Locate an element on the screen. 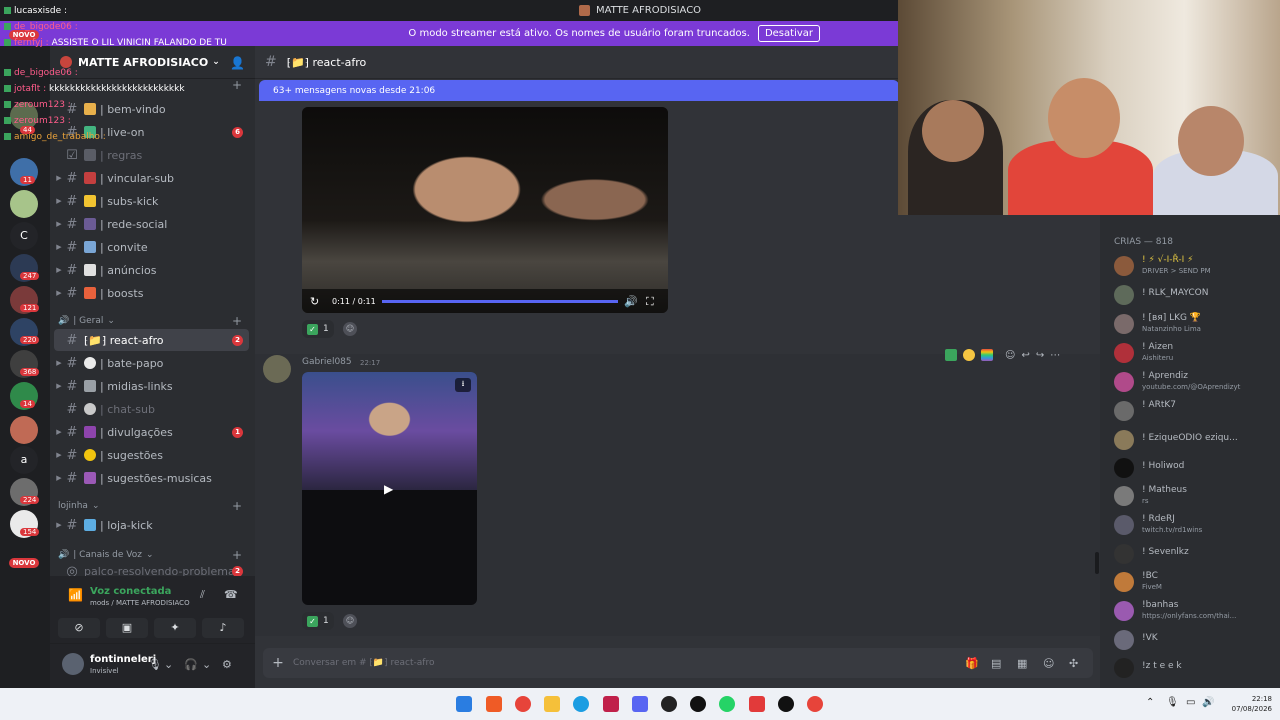 Image resolution: width=1280 pixels, height=720 pixels. server-header: MATTE AFRODISIACO ⌄ 👤 is located at coordinates (152, 62).